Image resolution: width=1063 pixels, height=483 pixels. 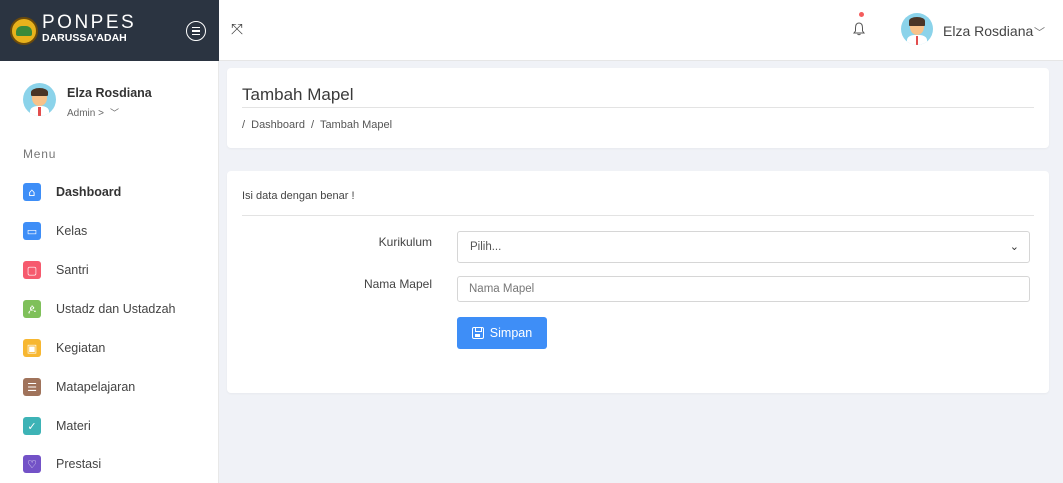 What do you see at coordinates (32, 231) in the screenshot?
I see `monitor-icon: ▭` at bounding box center [32, 231].